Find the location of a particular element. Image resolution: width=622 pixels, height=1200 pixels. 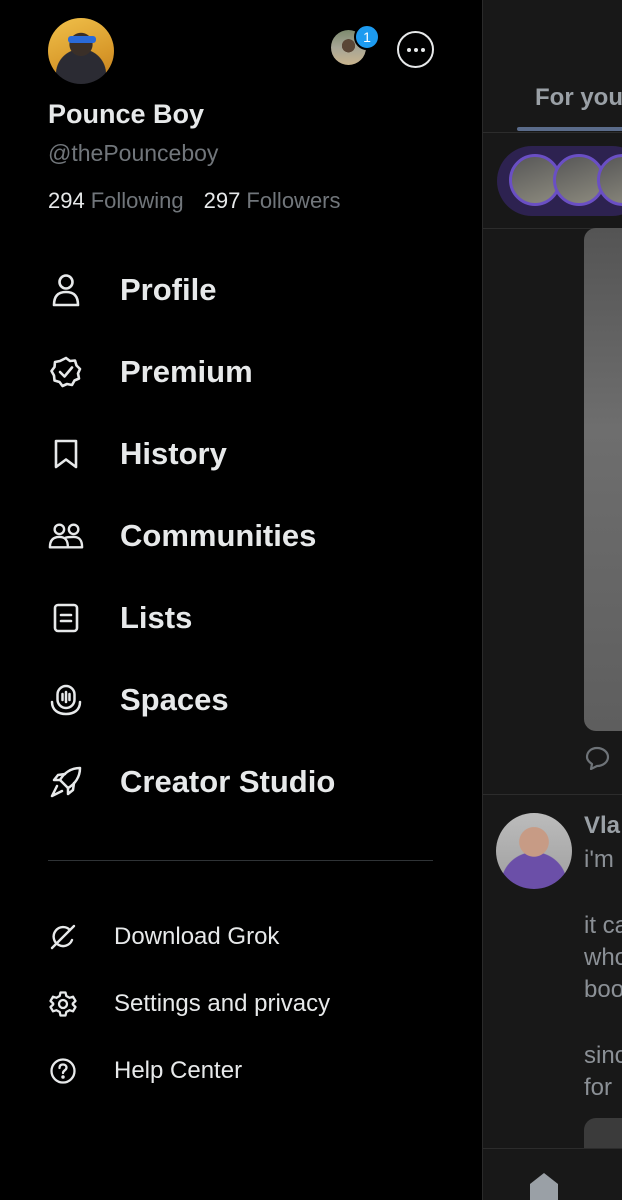

communities-icon is located at coordinates (66, 536).